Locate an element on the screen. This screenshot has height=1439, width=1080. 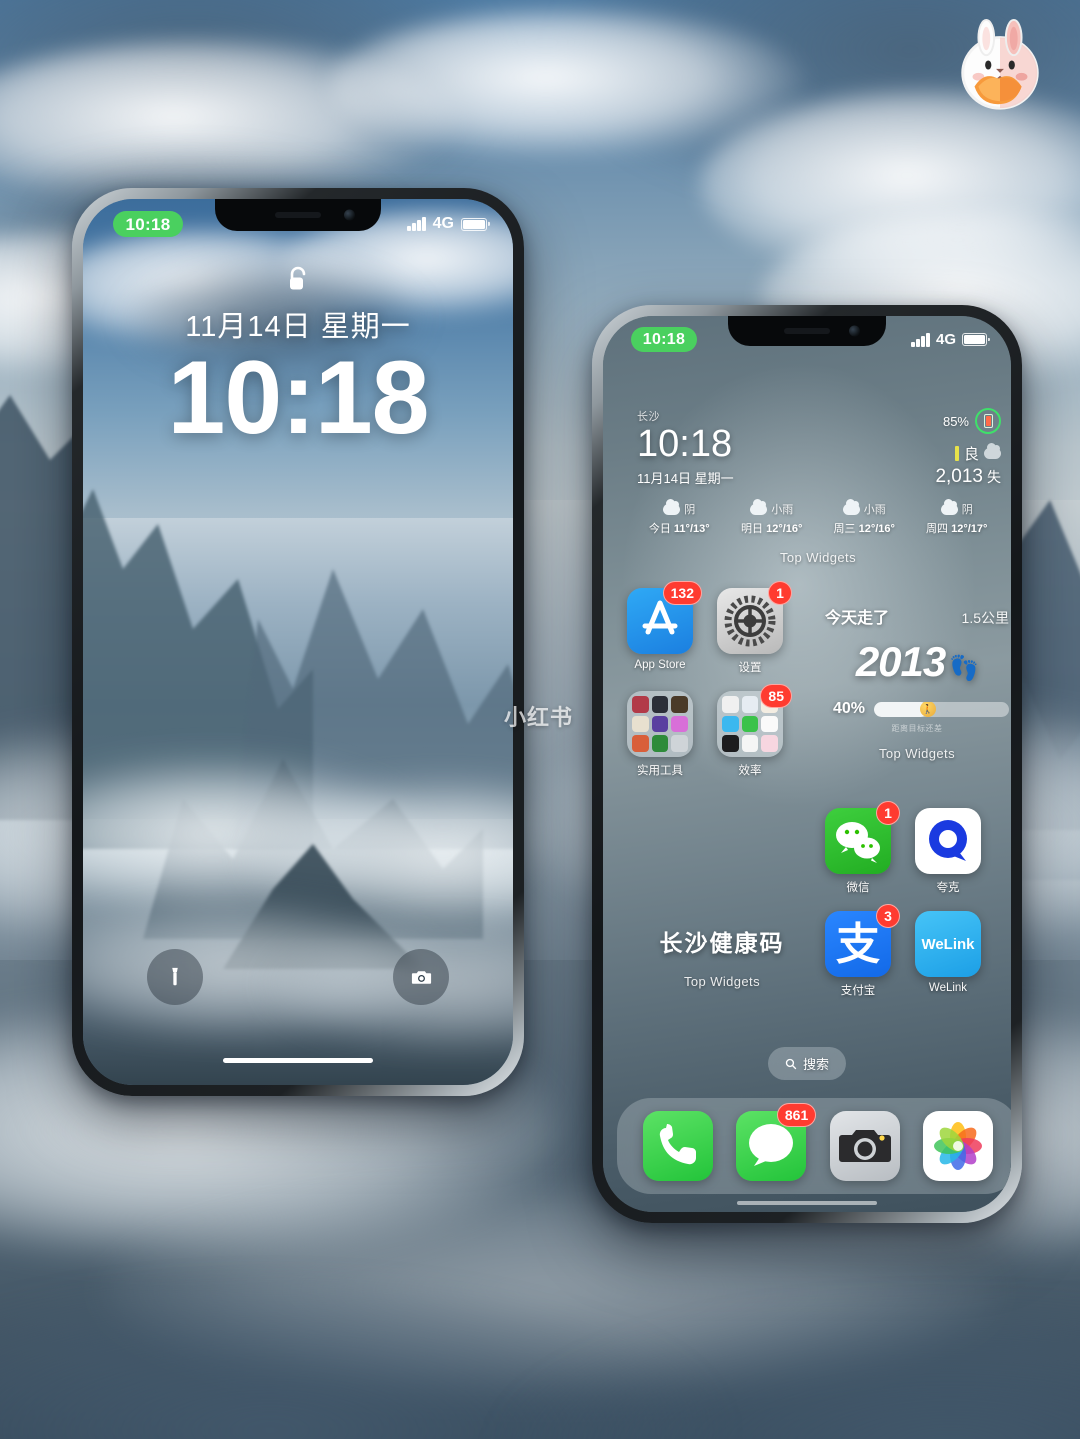
dock-app-camera is located at coordinates (864, 1146).